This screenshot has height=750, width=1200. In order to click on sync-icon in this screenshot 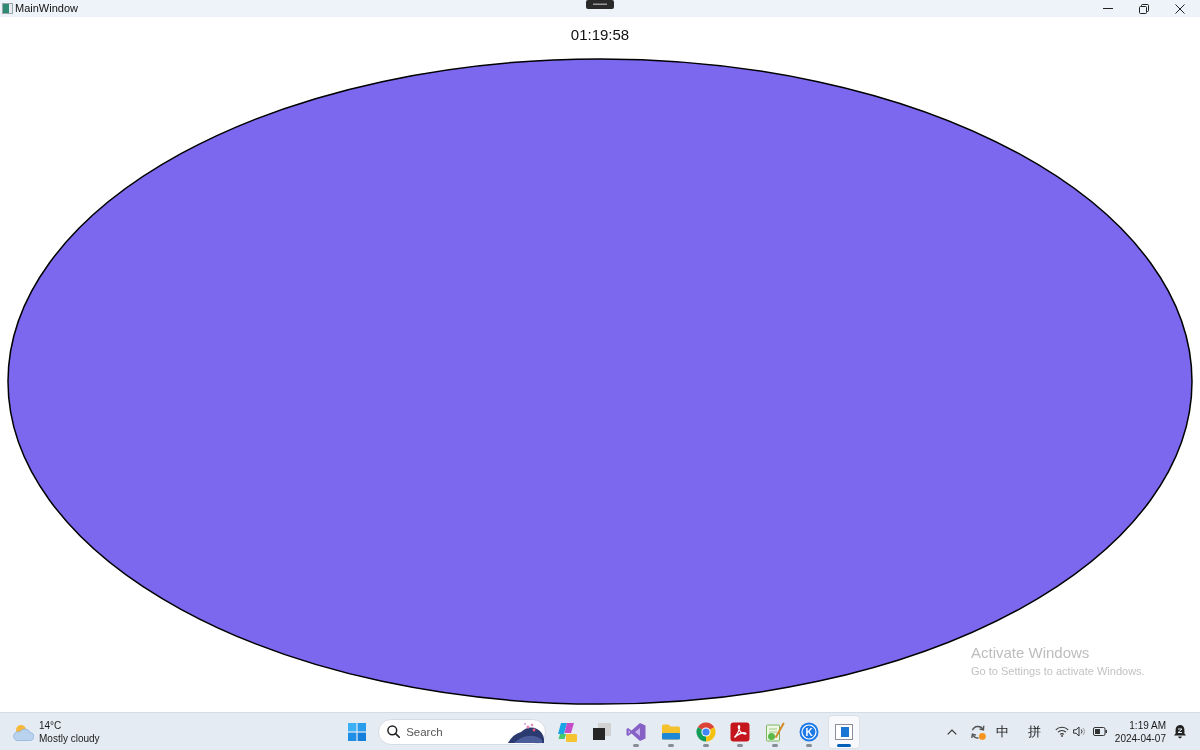, I will do `click(977, 731)`.